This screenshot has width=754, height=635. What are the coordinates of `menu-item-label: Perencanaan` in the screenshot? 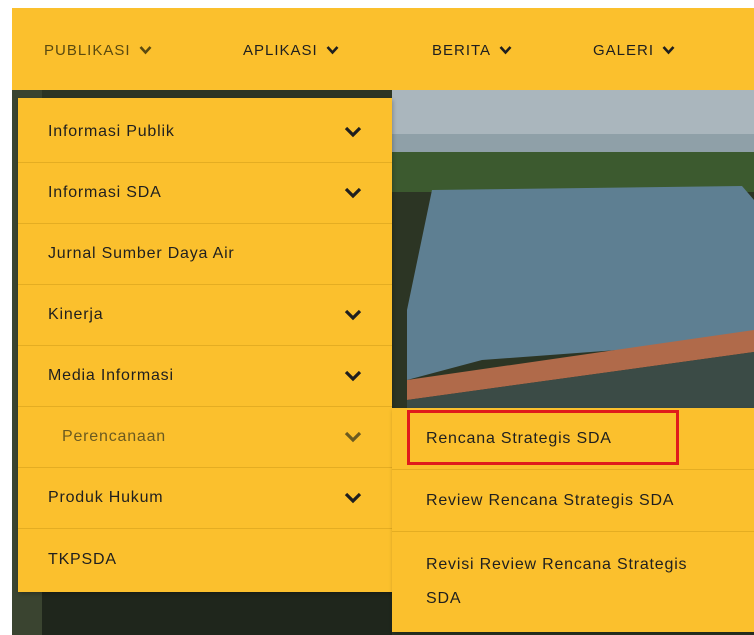 It's located at (114, 436).